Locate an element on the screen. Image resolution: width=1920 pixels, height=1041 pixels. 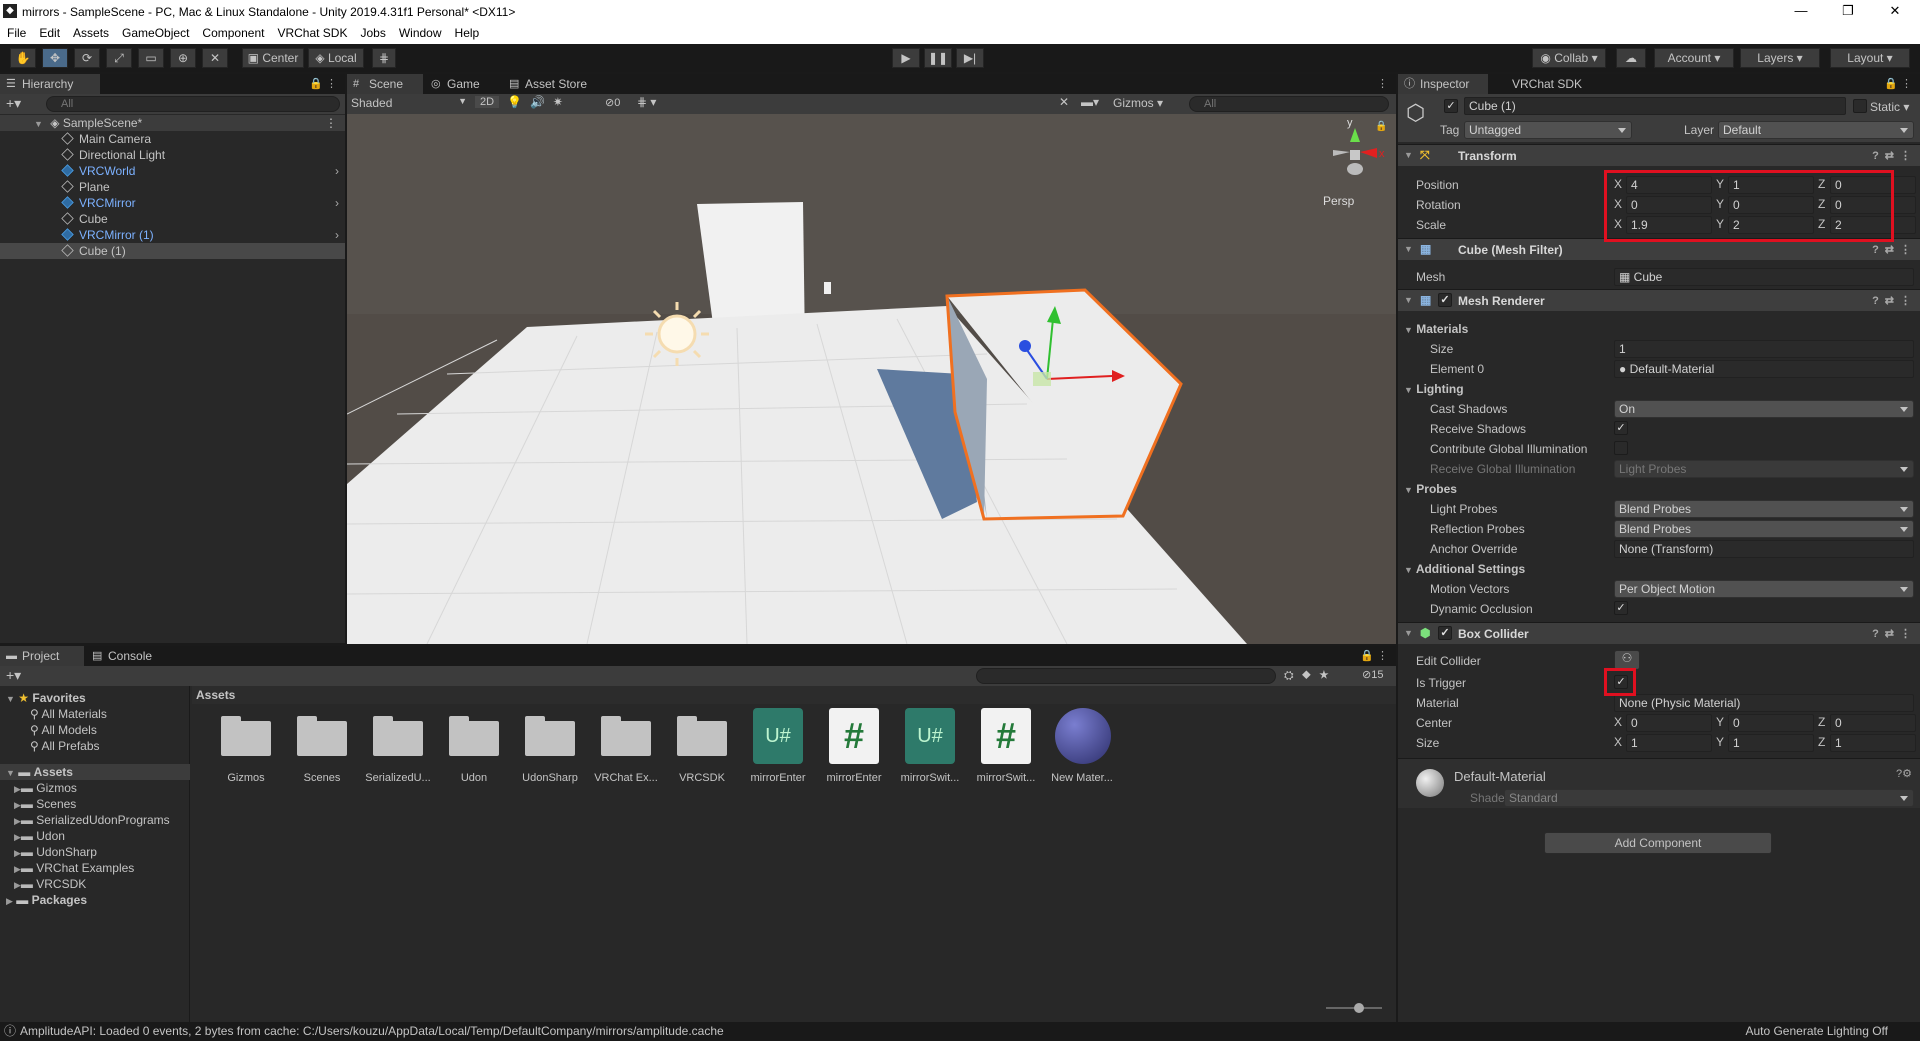
asset-item: VRCSDK is located at coordinates (702, 748).